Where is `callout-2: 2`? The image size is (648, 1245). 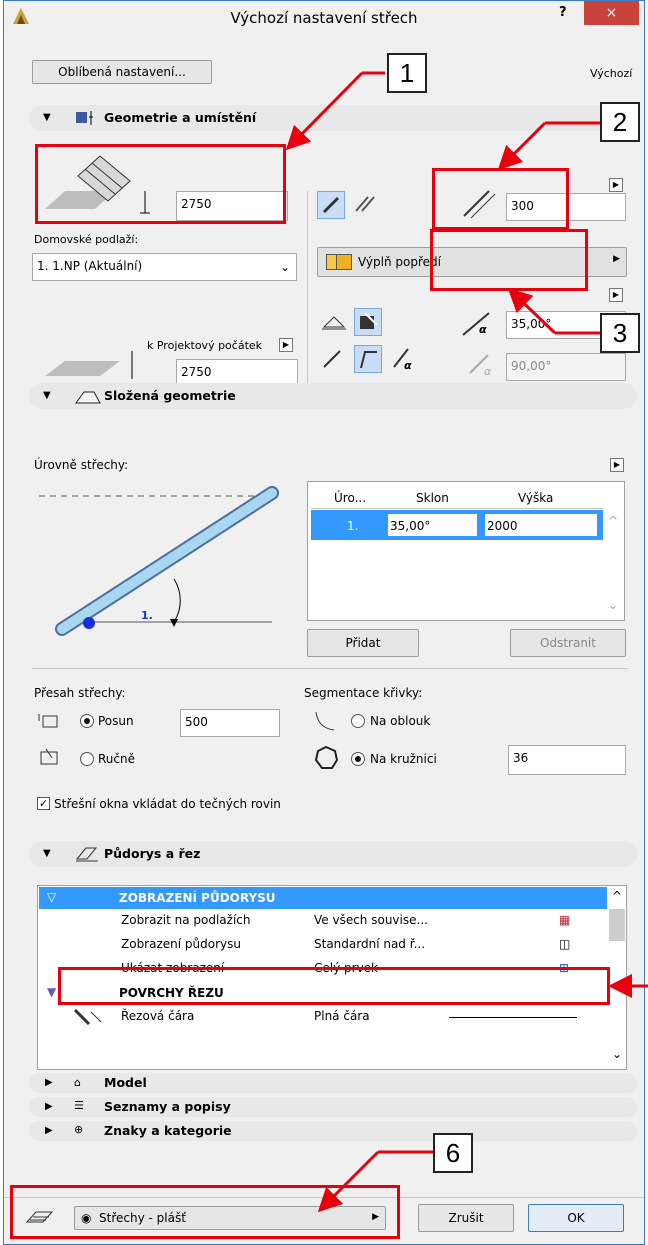
callout-2: 2 is located at coordinates (620, 122).